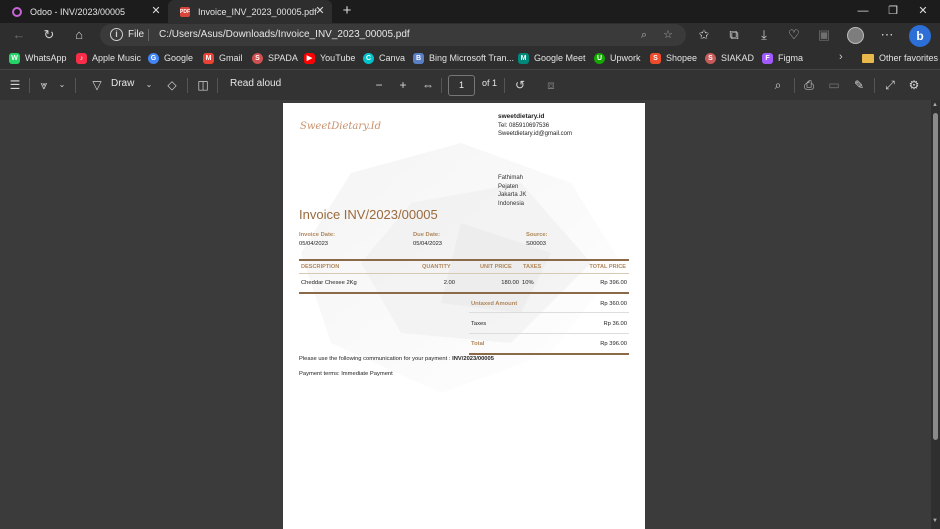 The width and height of the screenshot is (940, 529). What do you see at coordinates (44, 85) in the screenshot?
I see `highlight-icon: ⩔` at bounding box center [44, 85].